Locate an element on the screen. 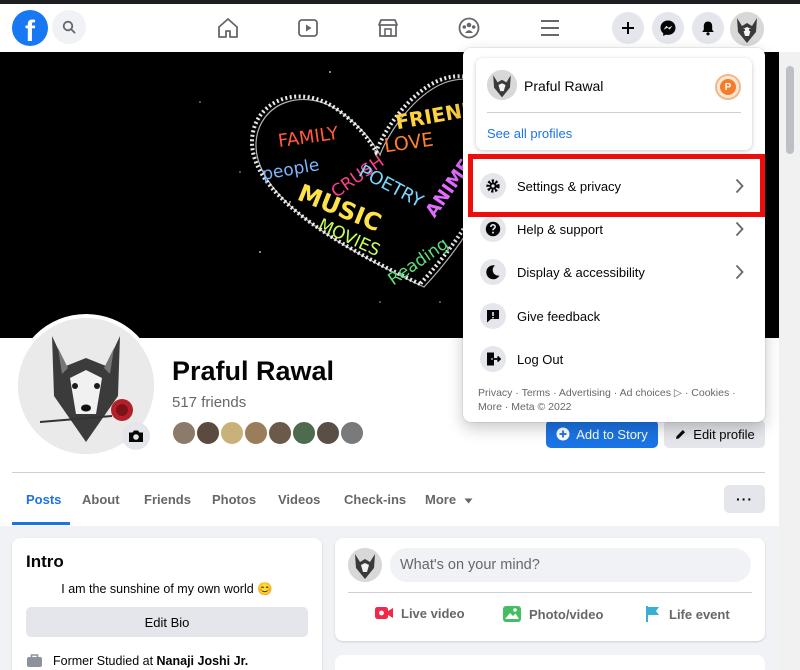  flag-icon is located at coordinates (652, 614).